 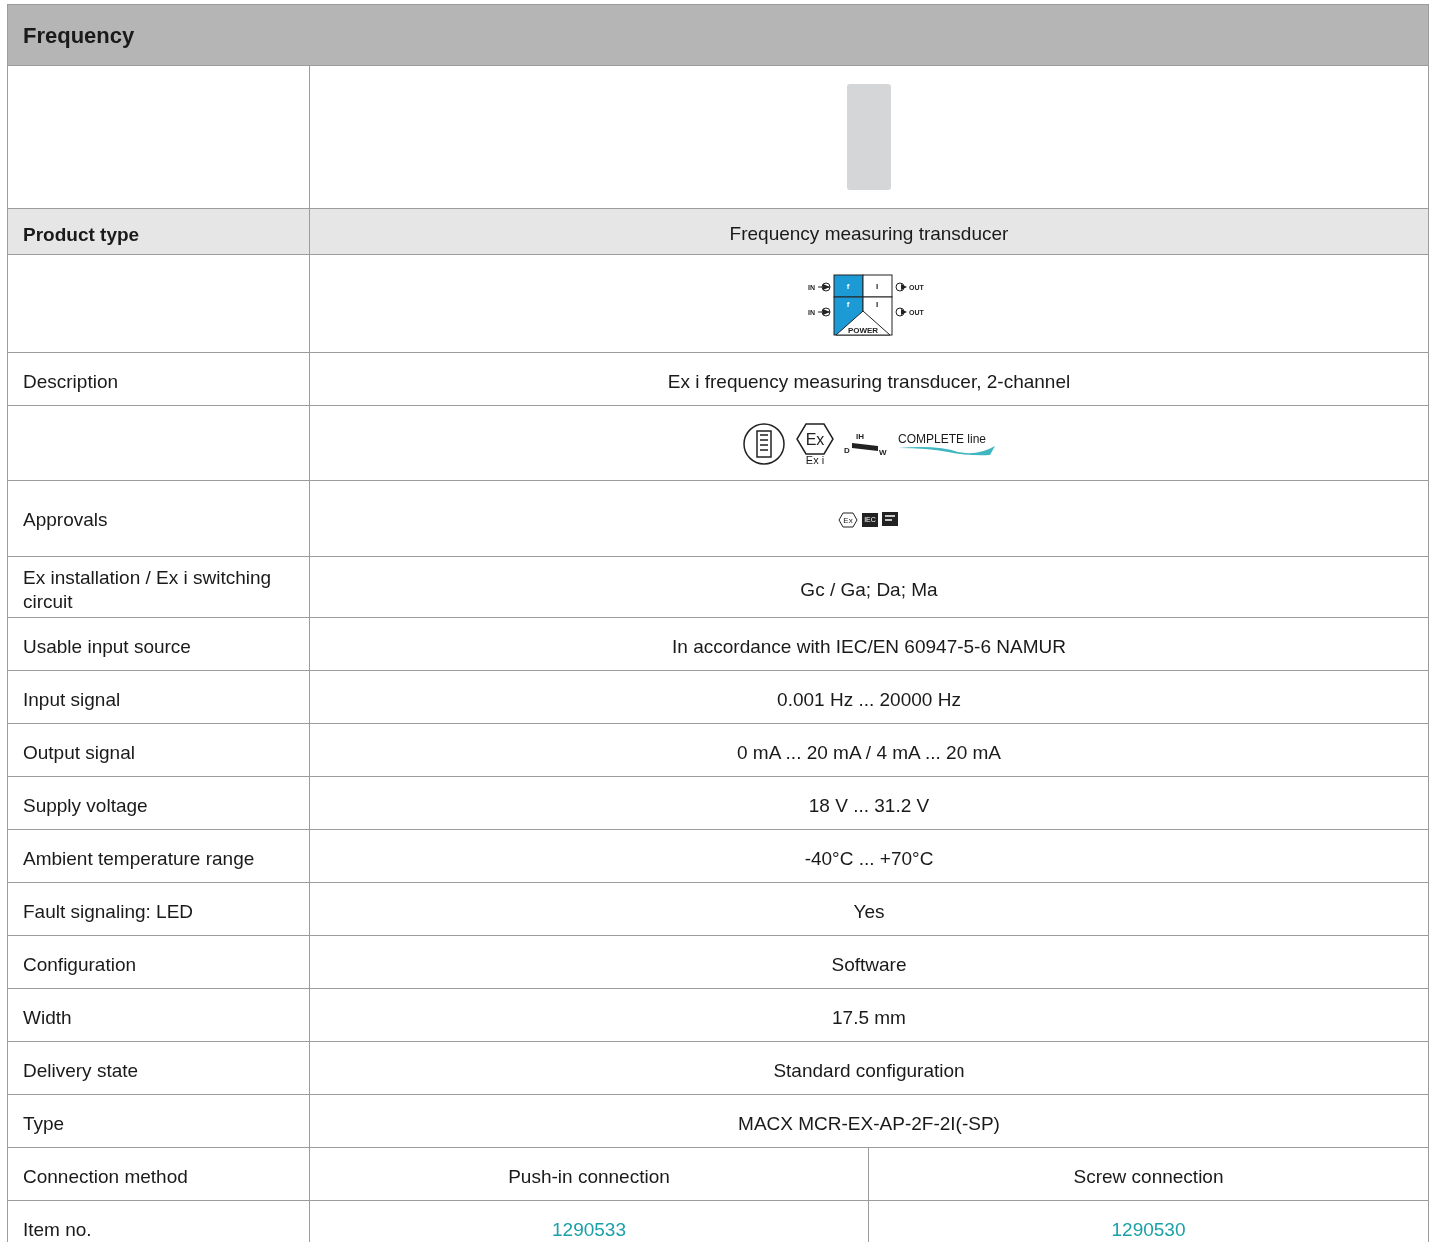 What do you see at coordinates (869, 589) in the screenshot?
I see `value-text: Gc / Ga; Da; Ma` at bounding box center [869, 589].